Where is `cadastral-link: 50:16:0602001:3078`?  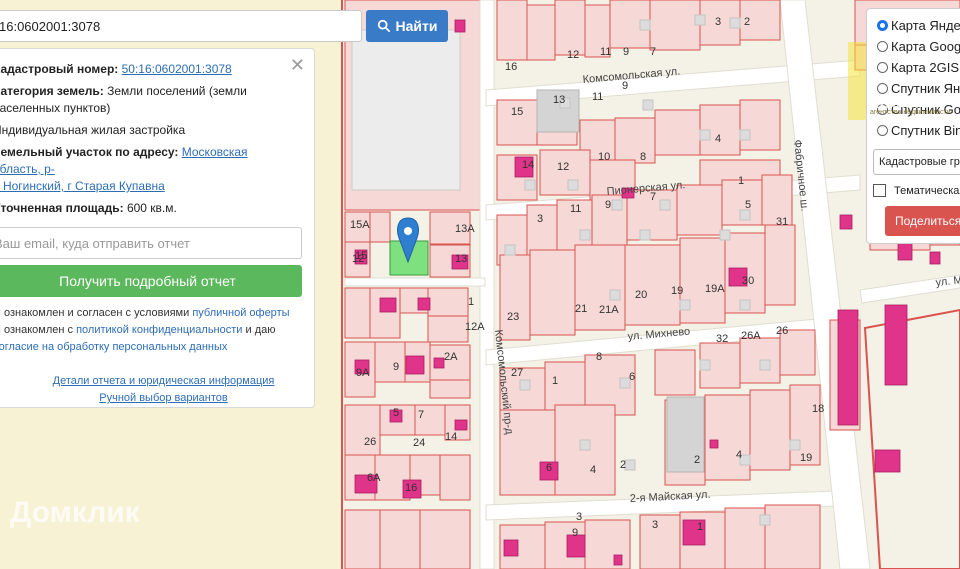 cadastral-link: 50:16:0602001:3078 is located at coordinates (177, 69).